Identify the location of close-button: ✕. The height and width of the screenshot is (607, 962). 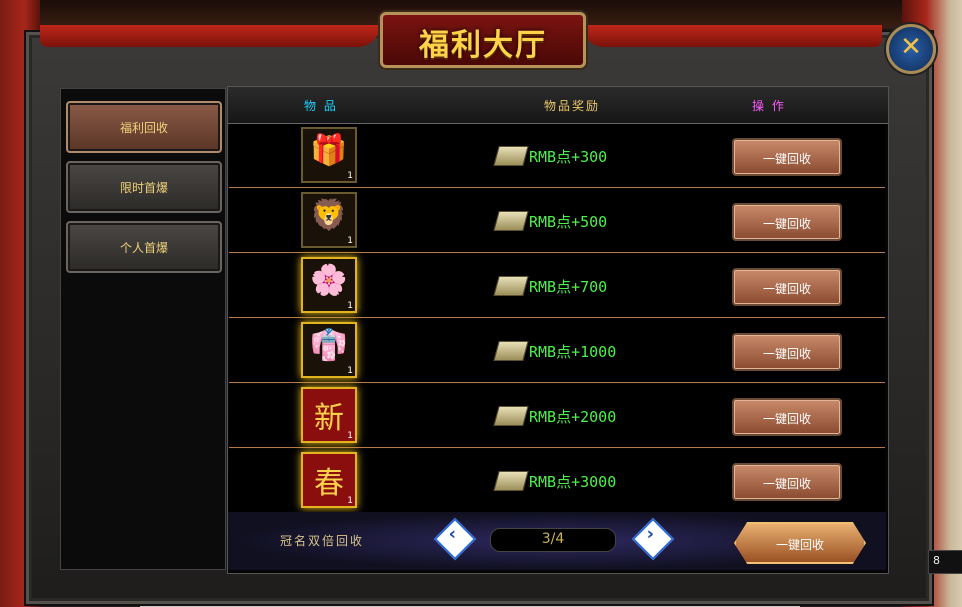
(911, 49).